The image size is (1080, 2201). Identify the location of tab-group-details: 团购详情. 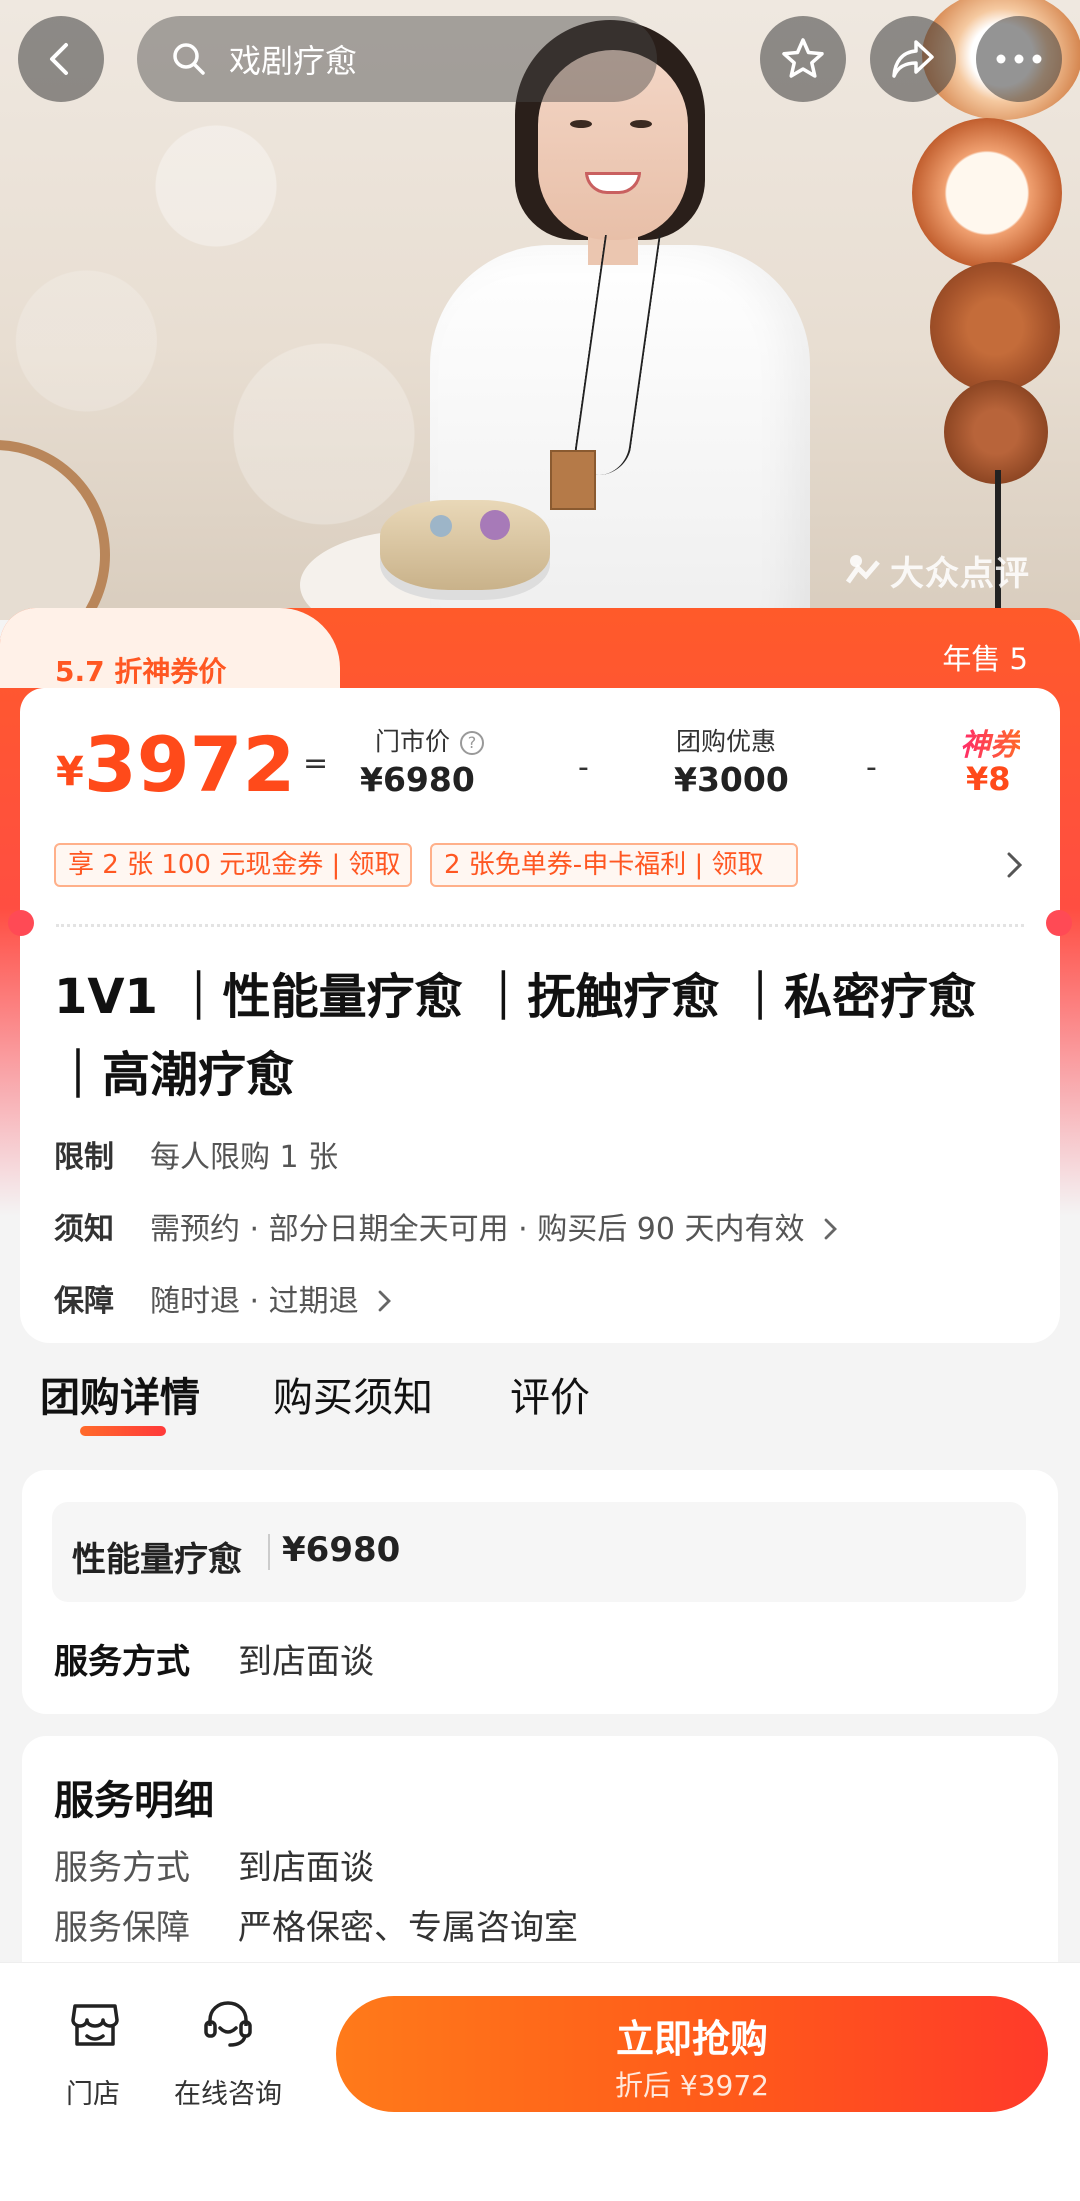
(120, 1394).